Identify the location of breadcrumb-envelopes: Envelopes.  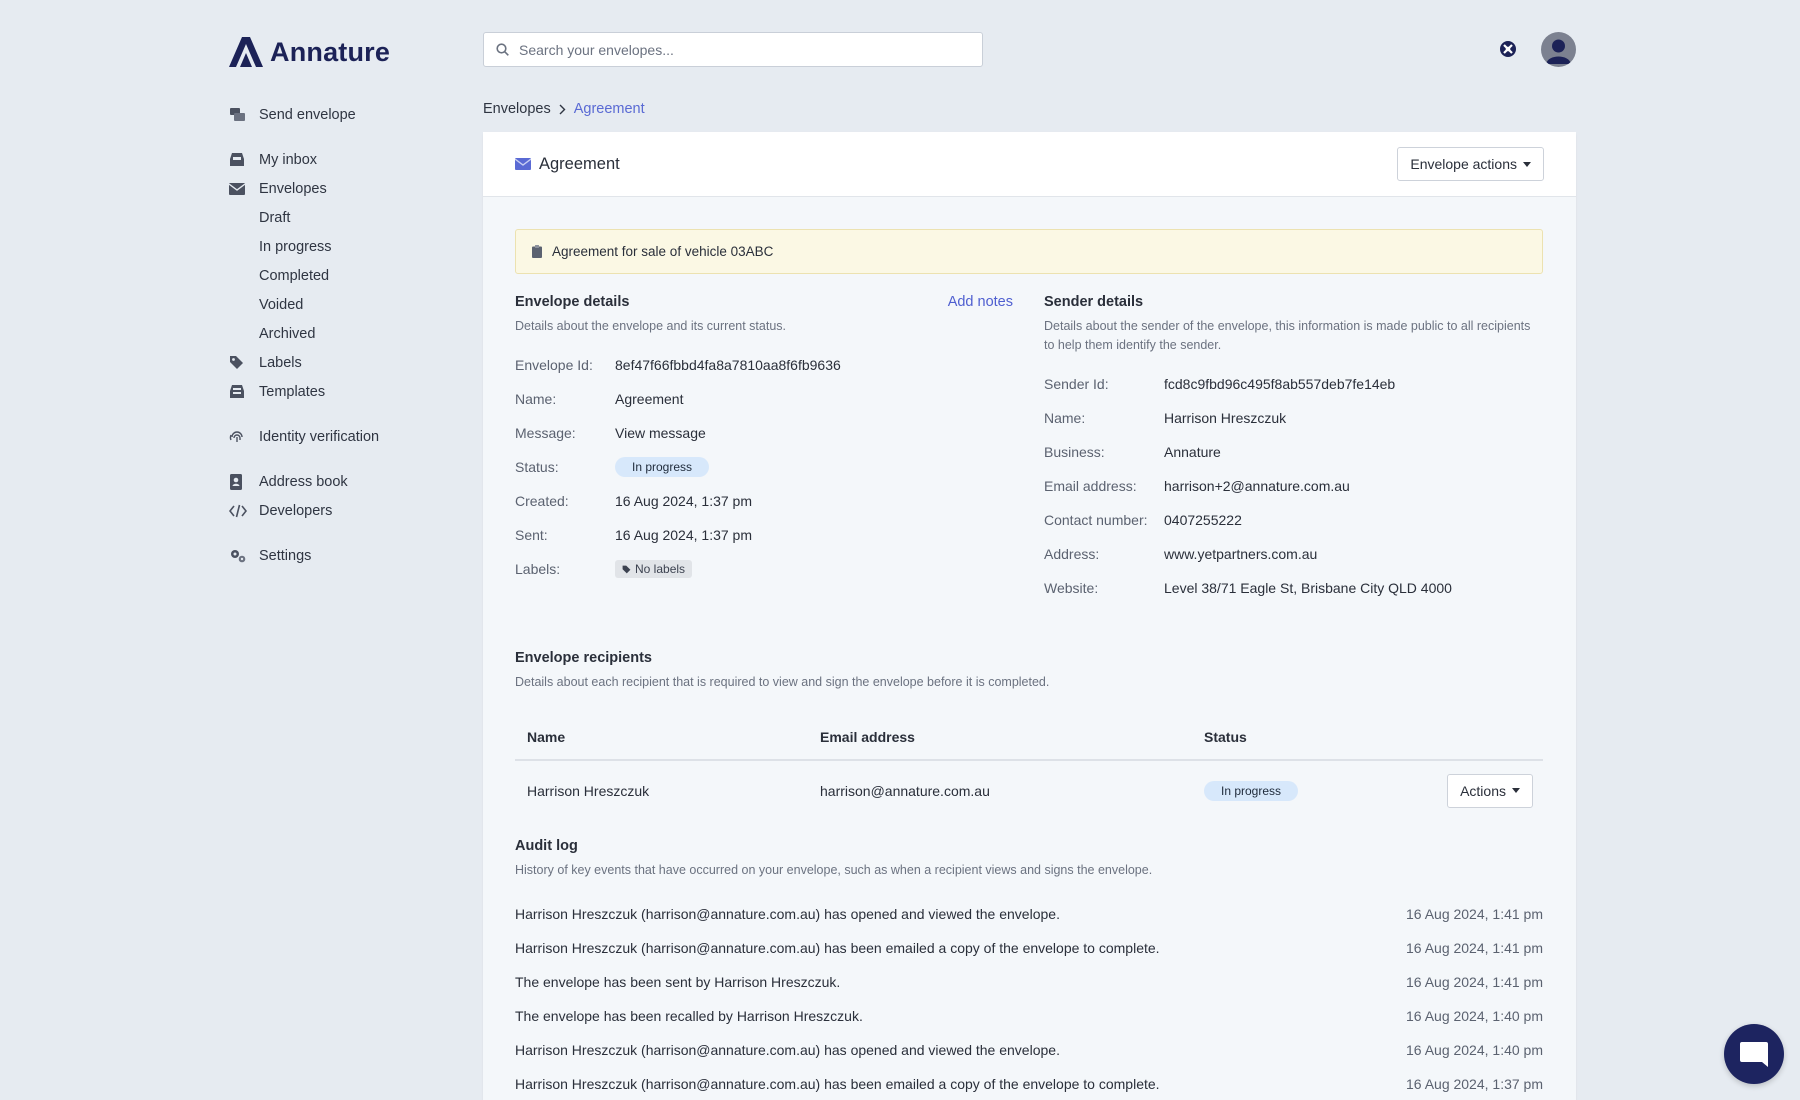
(517, 109).